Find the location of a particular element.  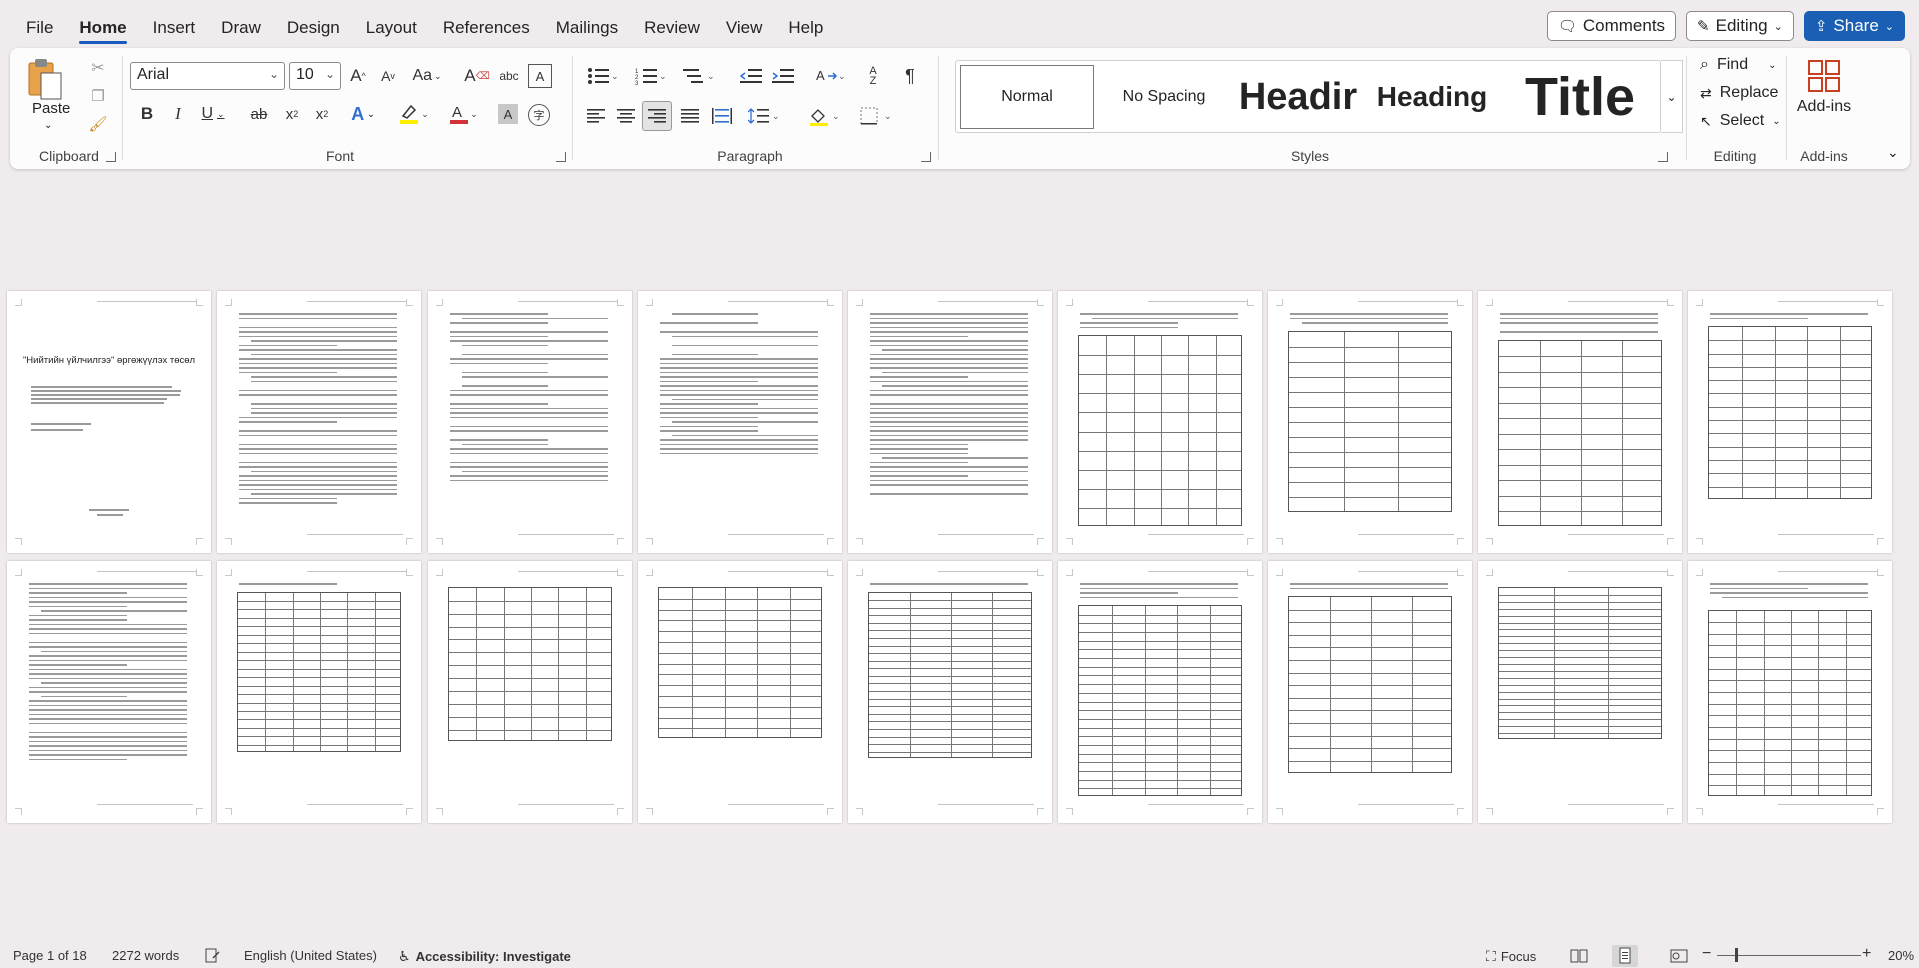

bold-icon: B is located at coordinates (147, 114).